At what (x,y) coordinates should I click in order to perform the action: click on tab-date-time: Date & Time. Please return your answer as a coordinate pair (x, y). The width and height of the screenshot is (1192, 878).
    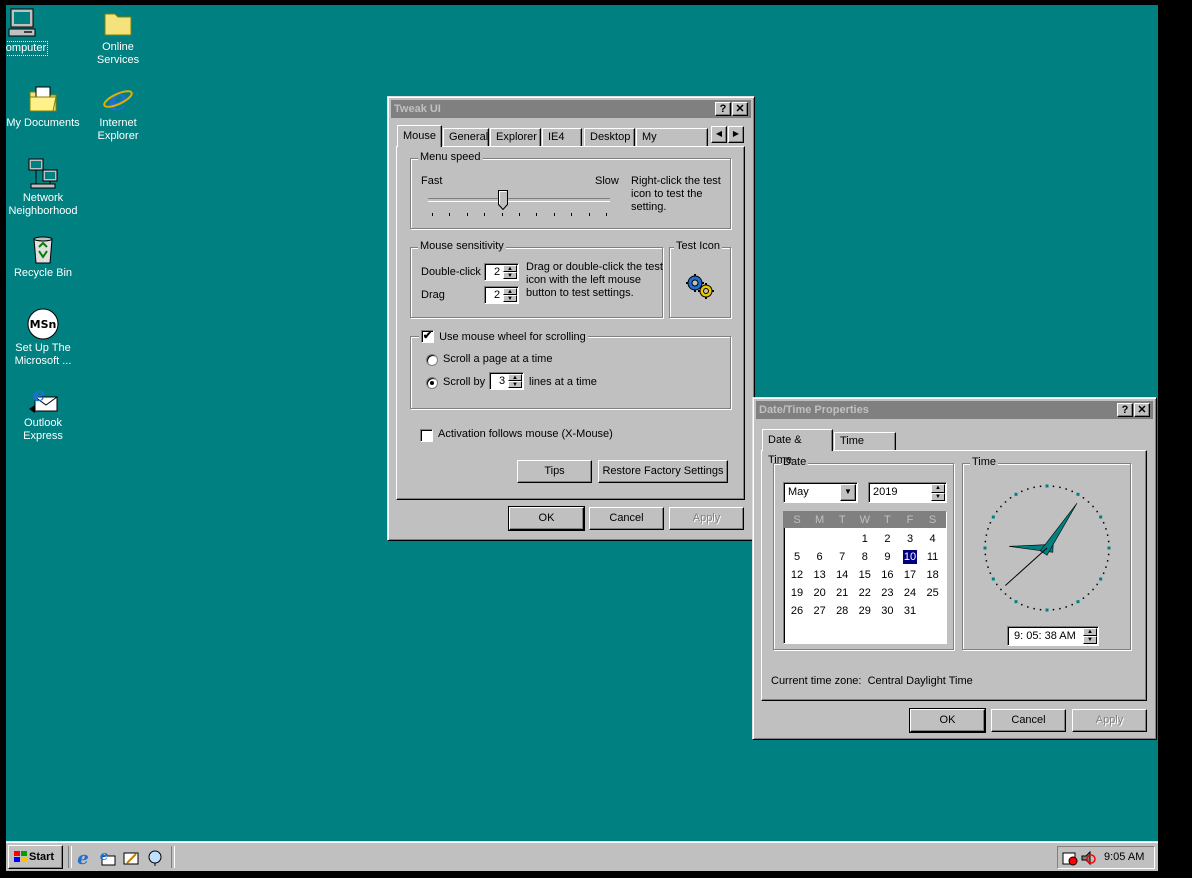
    Looking at the image, I should click on (797, 447).